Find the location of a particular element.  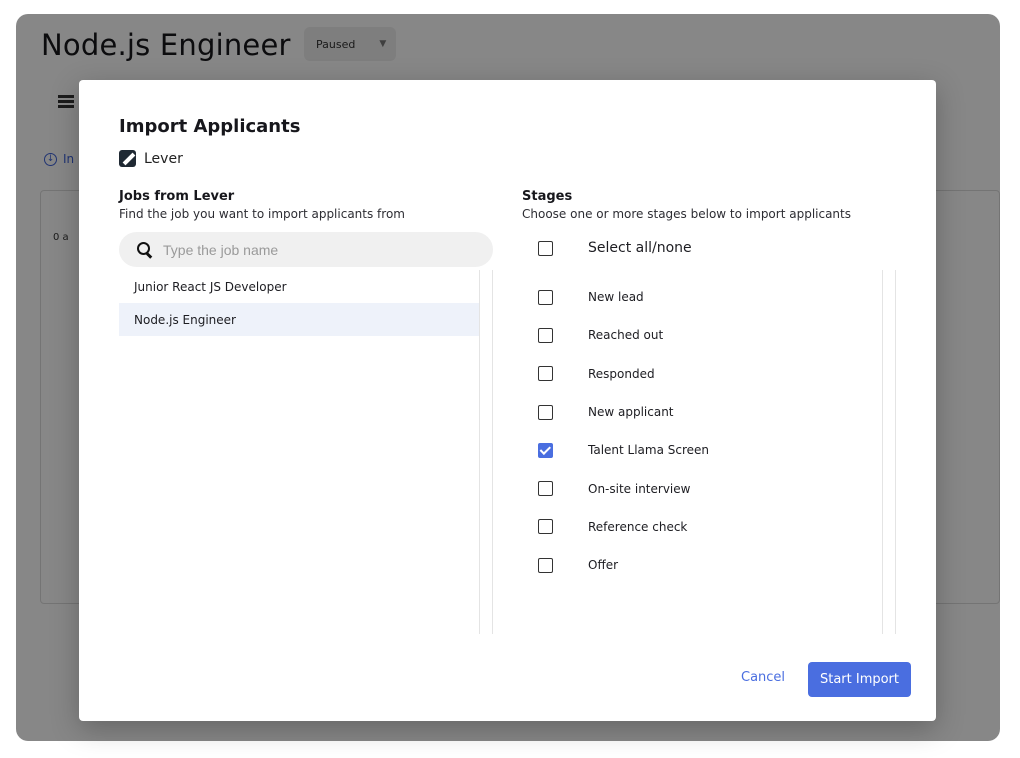

stage-label: Reached out is located at coordinates (626, 335).